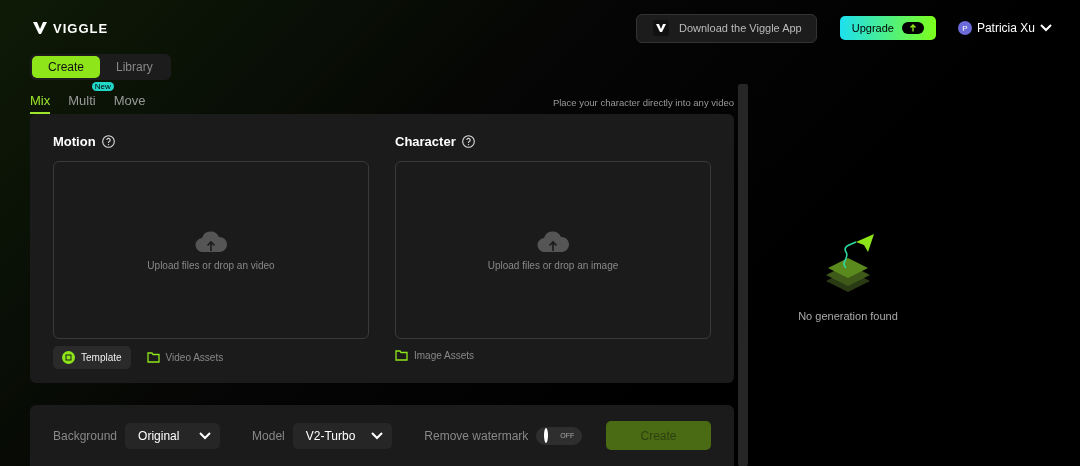  I want to click on user-name: Patricia Xu, so click(1005, 28).